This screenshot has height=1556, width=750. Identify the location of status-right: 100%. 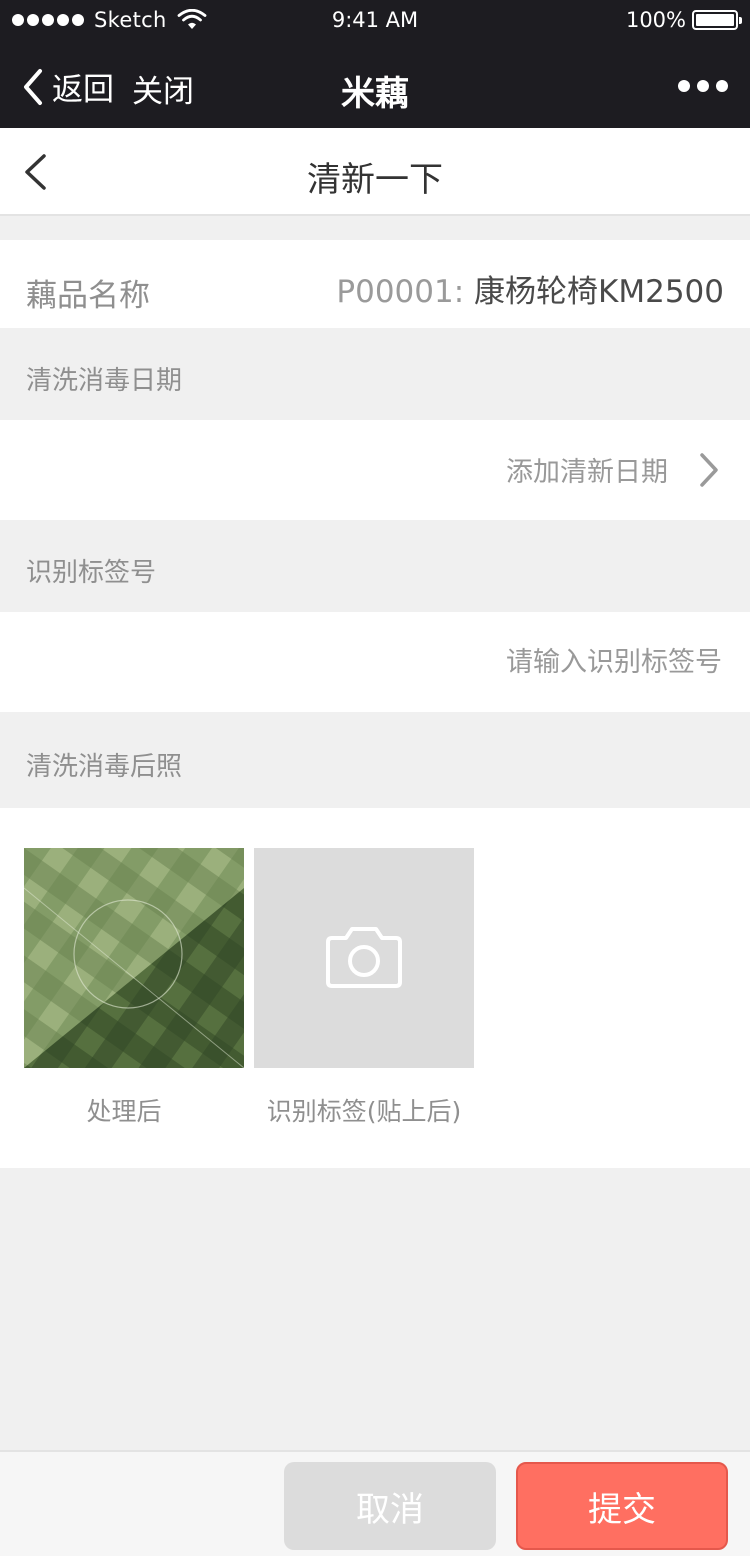
(683, 20).